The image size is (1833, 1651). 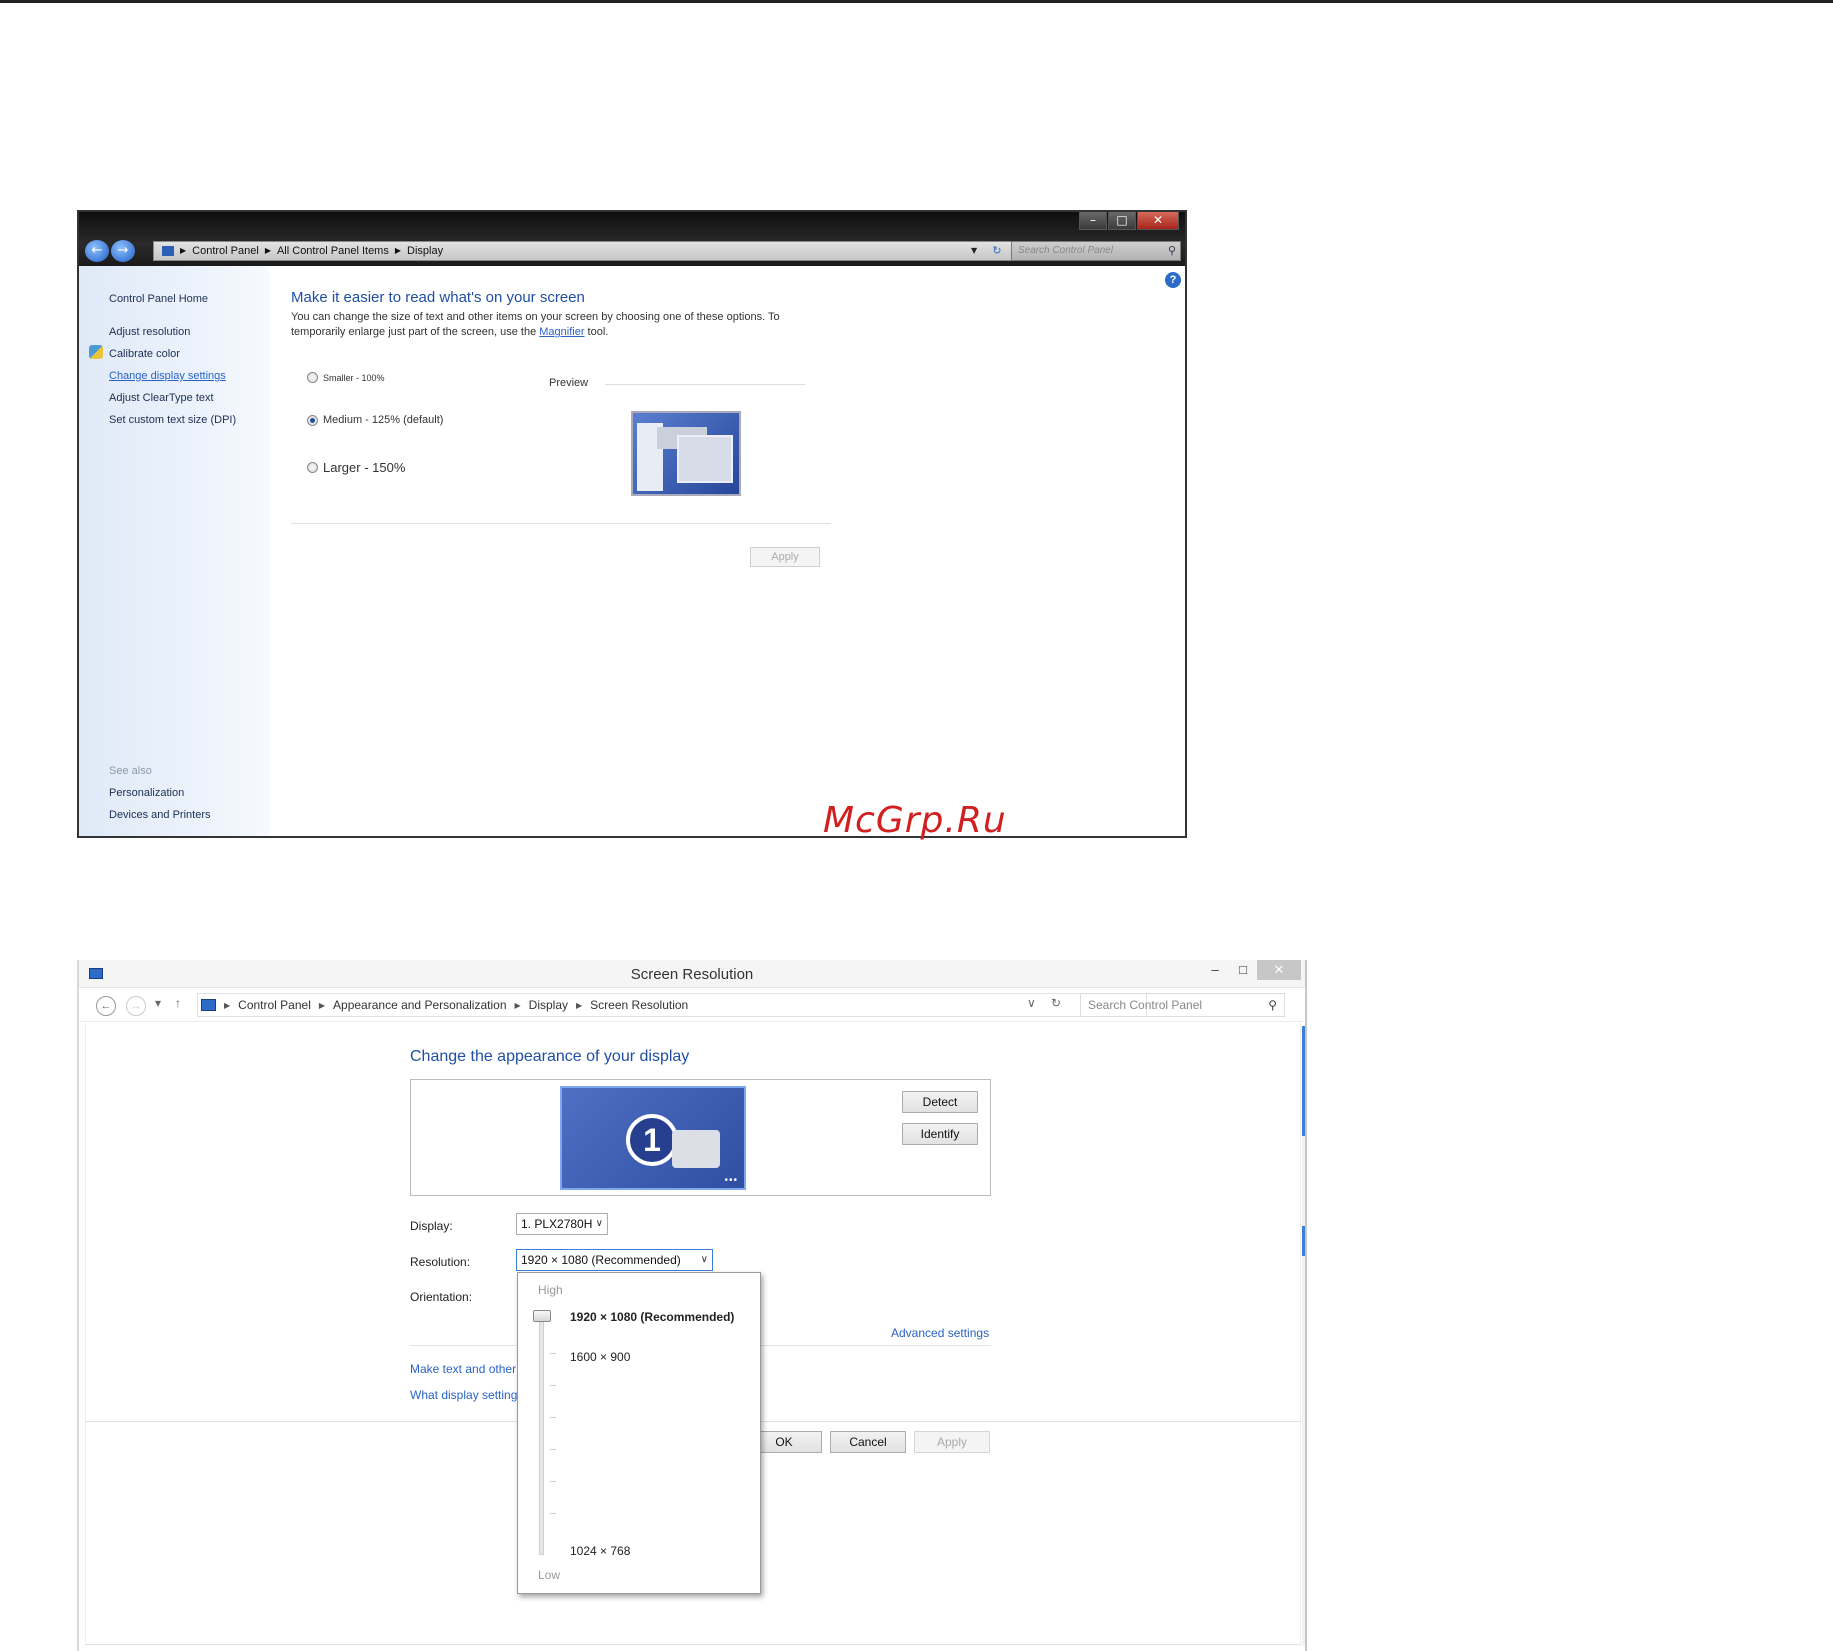 I want to click on resolution-select: 1920 × 1080 (Recommended) ∨, so click(x=614, y=1260).